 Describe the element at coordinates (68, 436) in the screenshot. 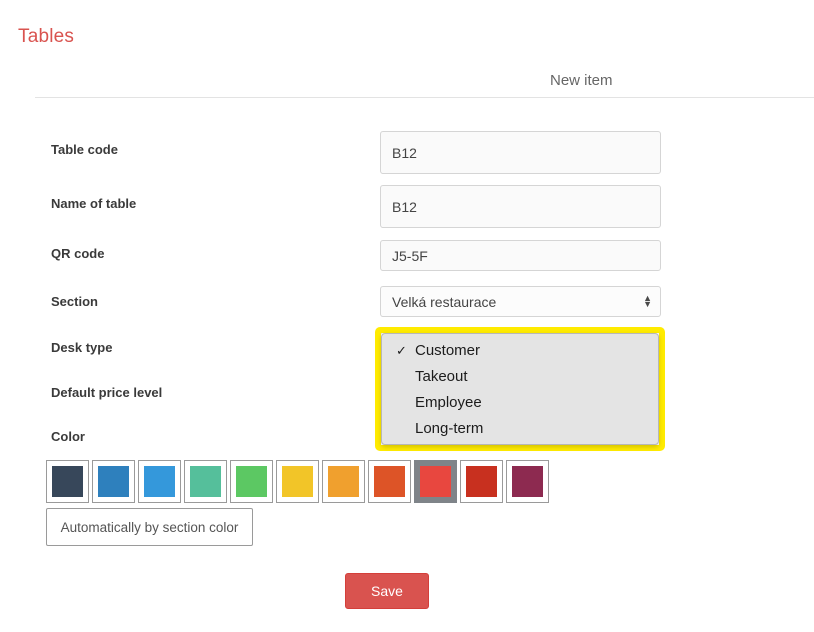

I see `label-color: Color` at that location.